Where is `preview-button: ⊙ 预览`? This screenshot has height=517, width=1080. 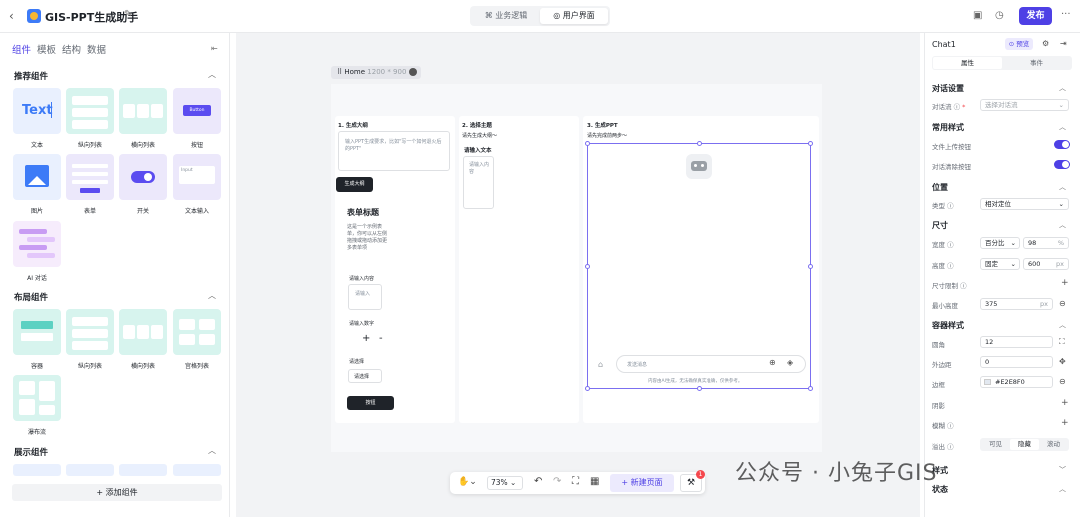
preview-button: ⊙ 预览 is located at coordinates (1019, 44).